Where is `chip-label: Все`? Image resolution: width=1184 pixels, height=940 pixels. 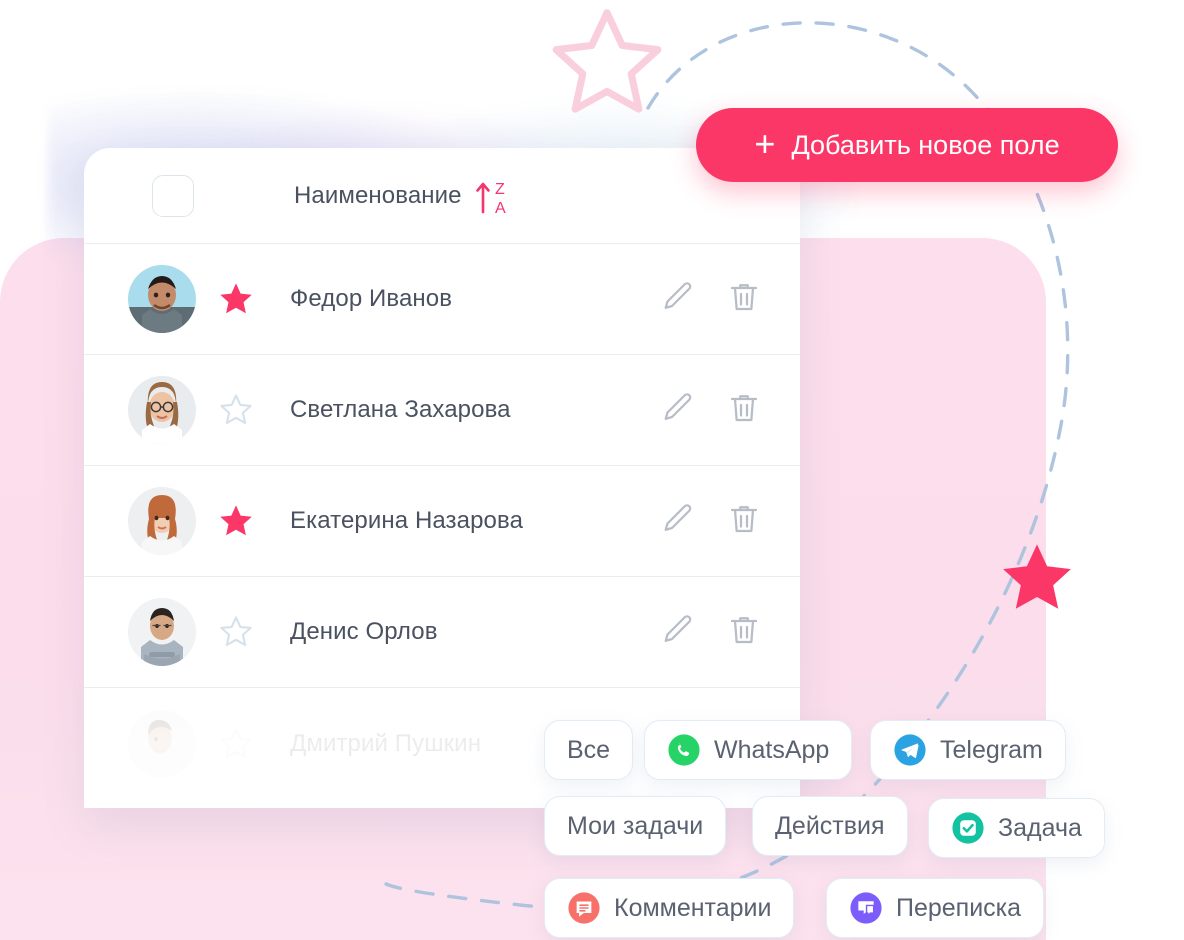
chip-label: Все is located at coordinates (589, 749).